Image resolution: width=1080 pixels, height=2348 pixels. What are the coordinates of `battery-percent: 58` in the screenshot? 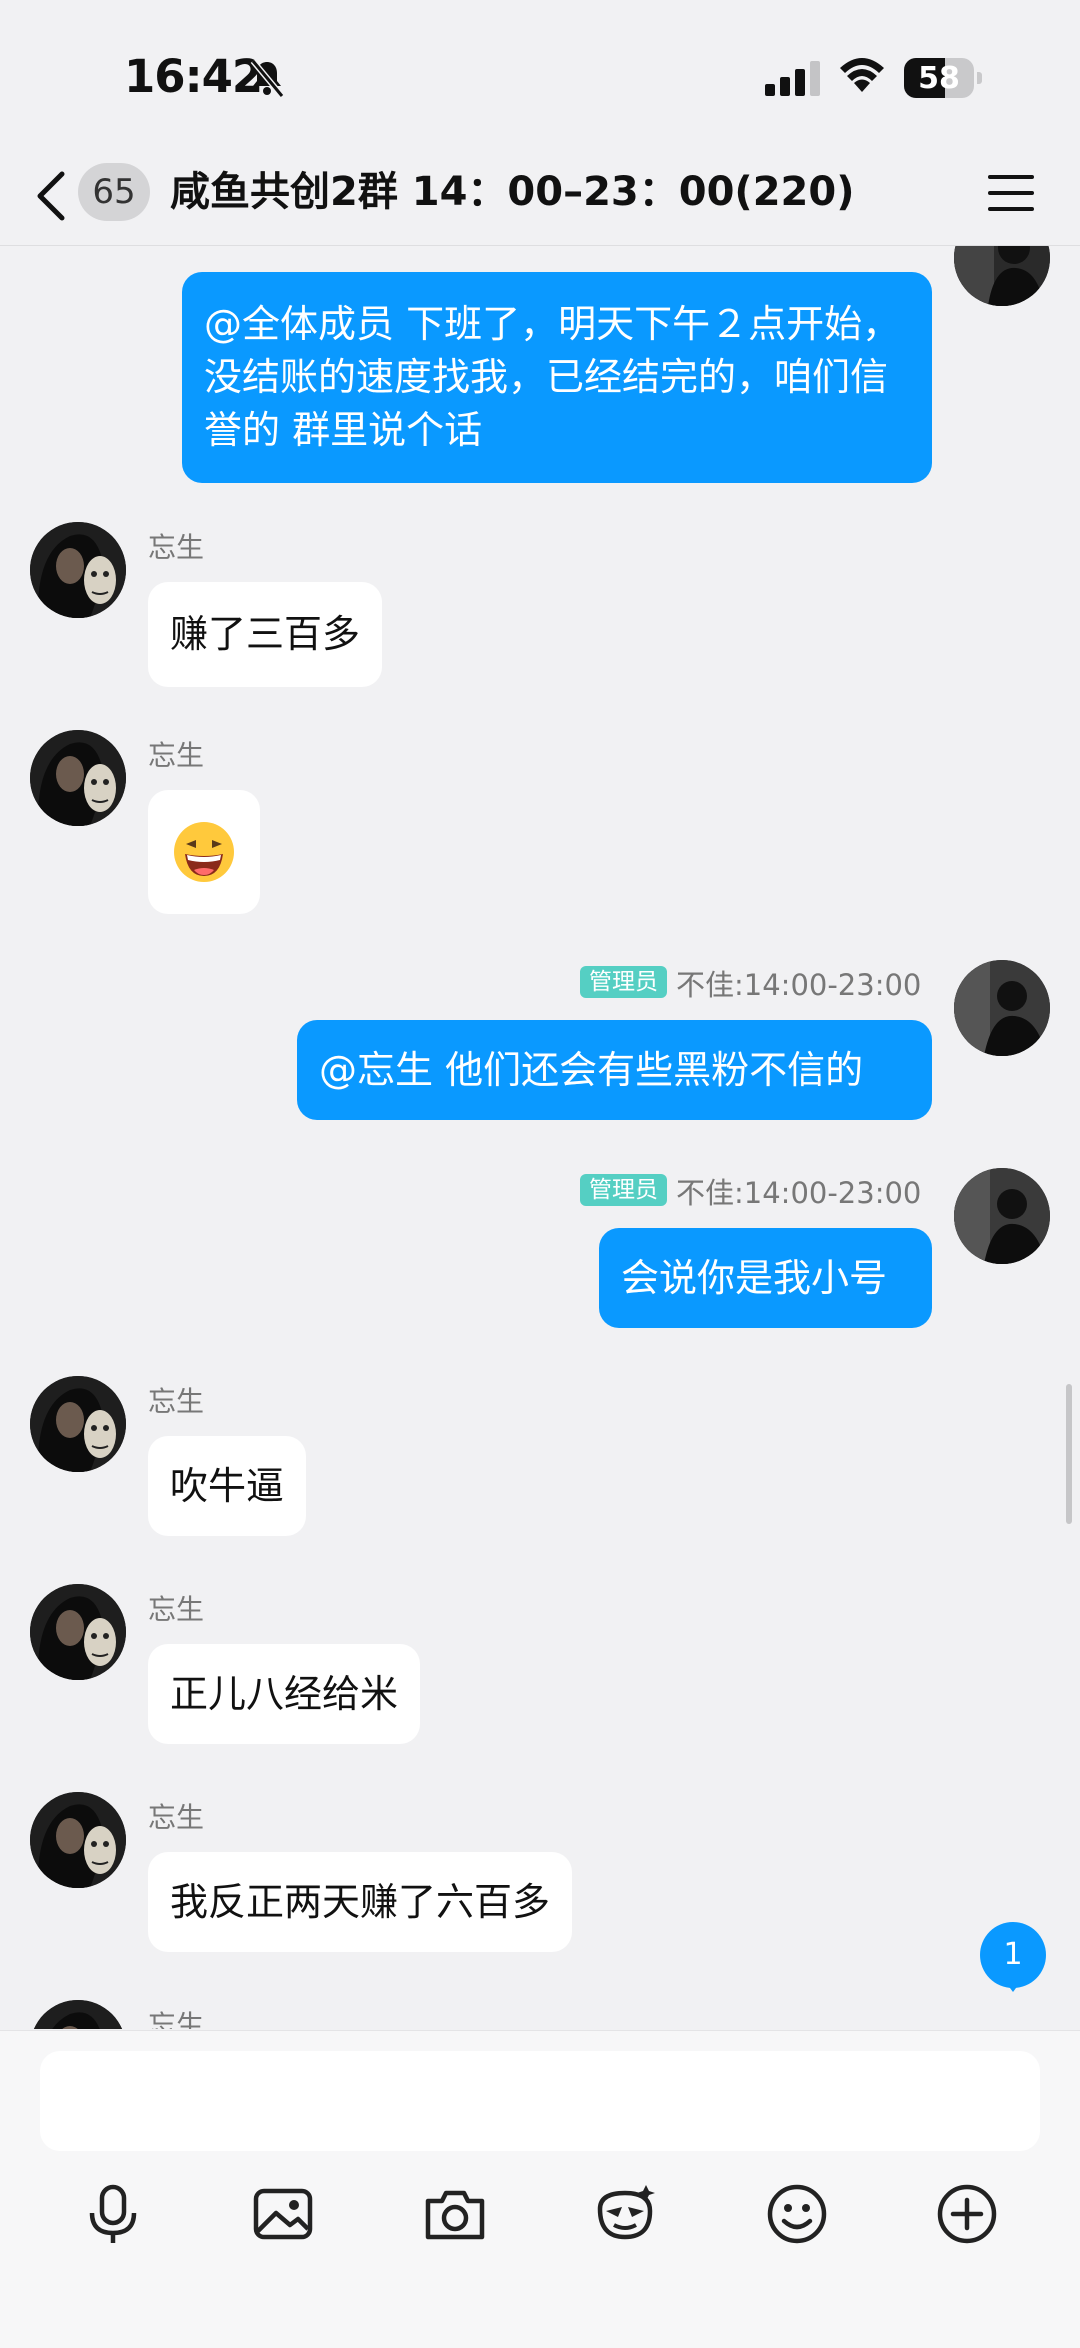 It's located at (939, 78).